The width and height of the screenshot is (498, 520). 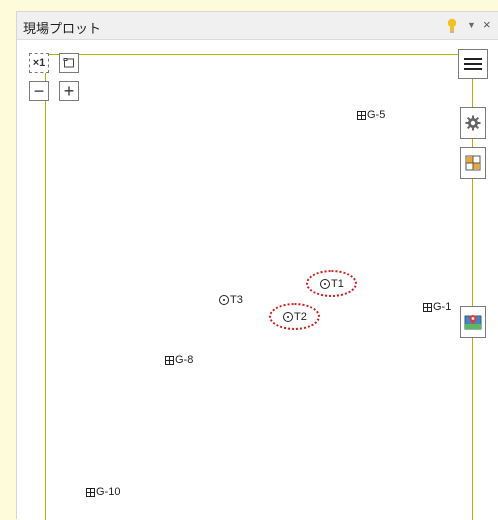 I want to click on zoom-reset-label: ×1, so click(x=39, y=63).